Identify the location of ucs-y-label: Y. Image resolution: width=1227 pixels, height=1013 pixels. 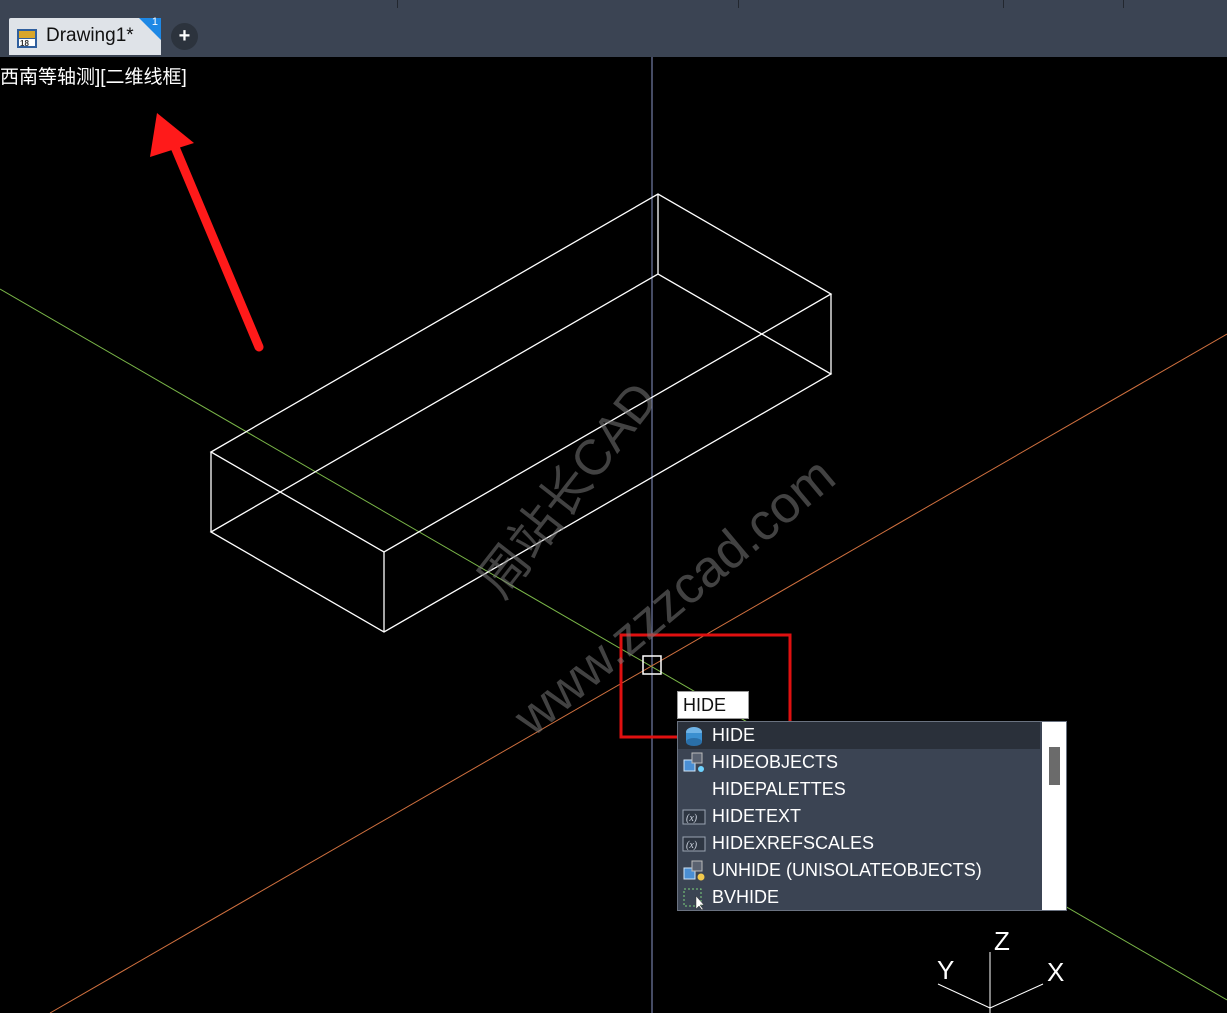
(946, 970).